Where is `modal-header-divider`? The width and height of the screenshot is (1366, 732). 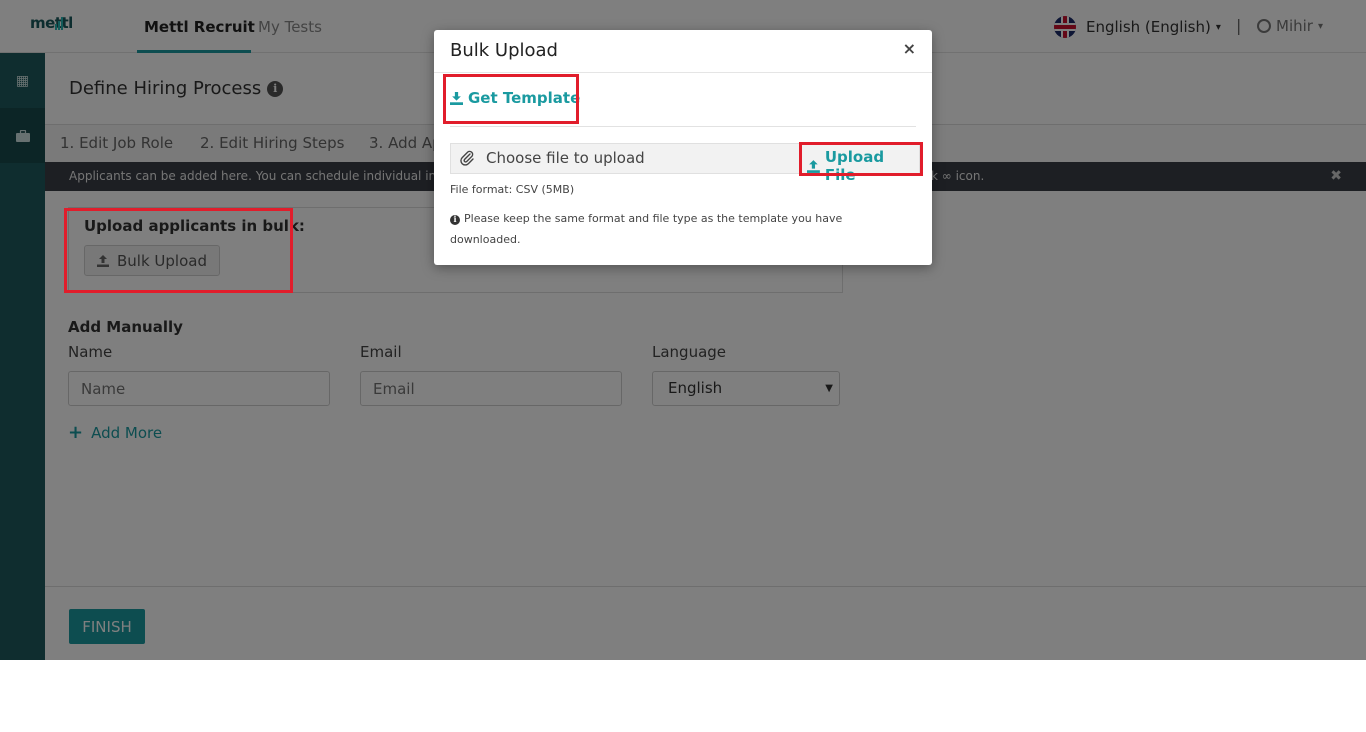 modal-header-divider is located at coordinates (683, 72).